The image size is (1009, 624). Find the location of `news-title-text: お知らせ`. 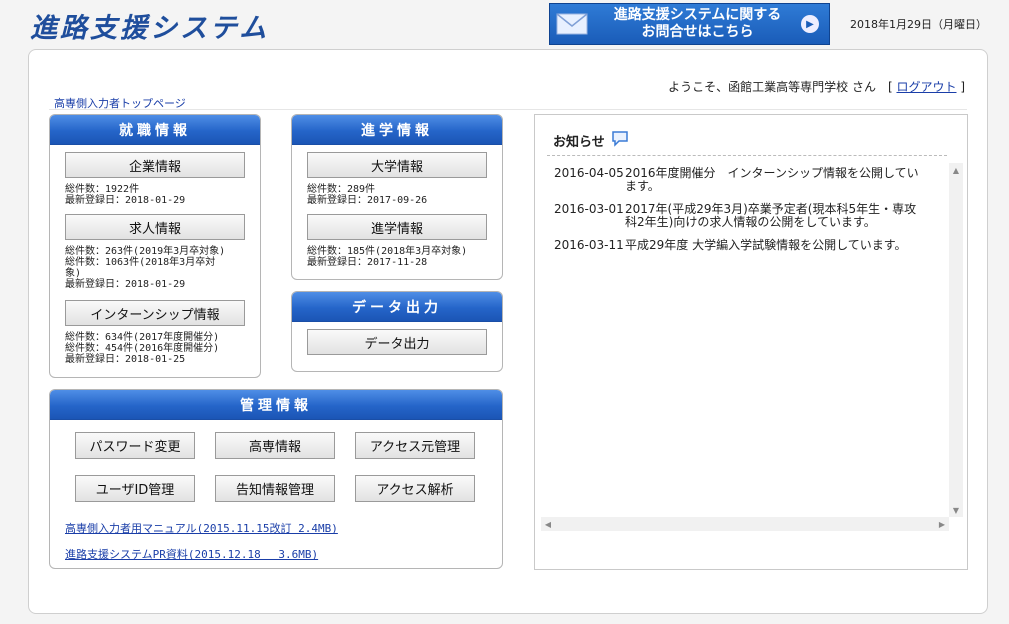

news-title-text: お知らせ is located at coordinates (579, 142).